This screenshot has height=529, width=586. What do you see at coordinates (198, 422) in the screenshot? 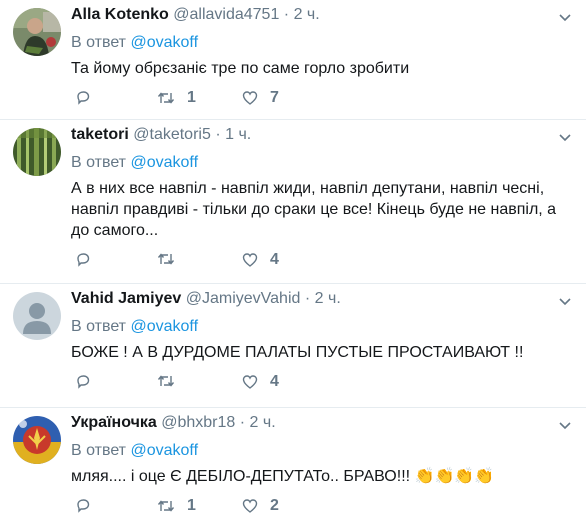
I see `username: @bhxbr18` at bounding box center [198, 422].